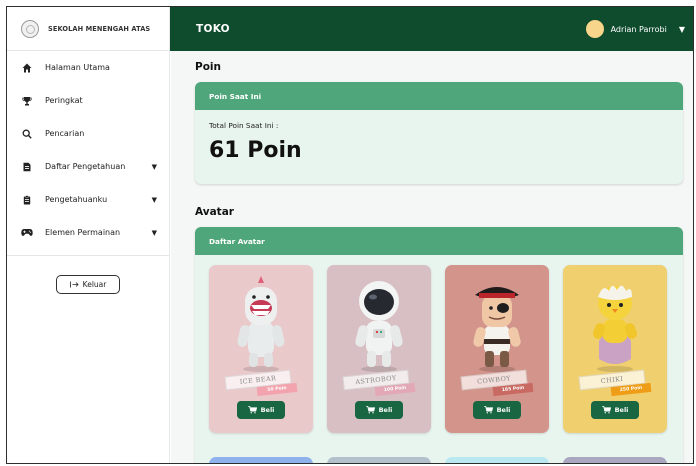 This screenshot has width=696, height=466. I want to click on page-title: TOKO, so click(213, 29).